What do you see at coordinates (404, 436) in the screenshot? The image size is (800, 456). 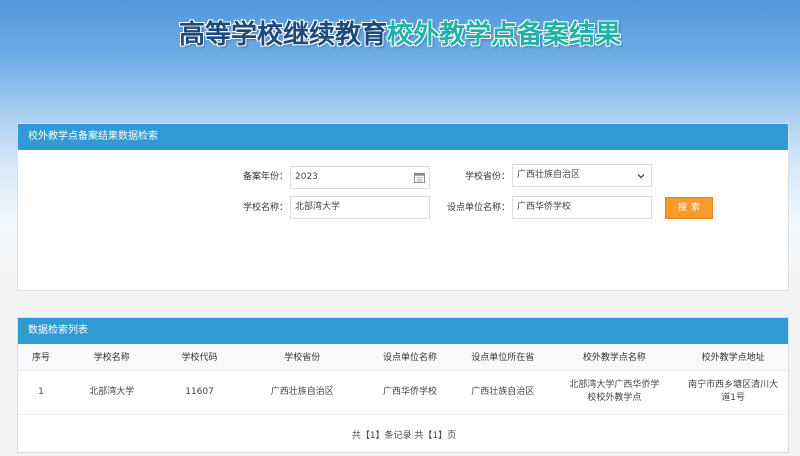 I see `pagination-info: 共【1】条记录 共【1】页` at bounding box center [404, 436].